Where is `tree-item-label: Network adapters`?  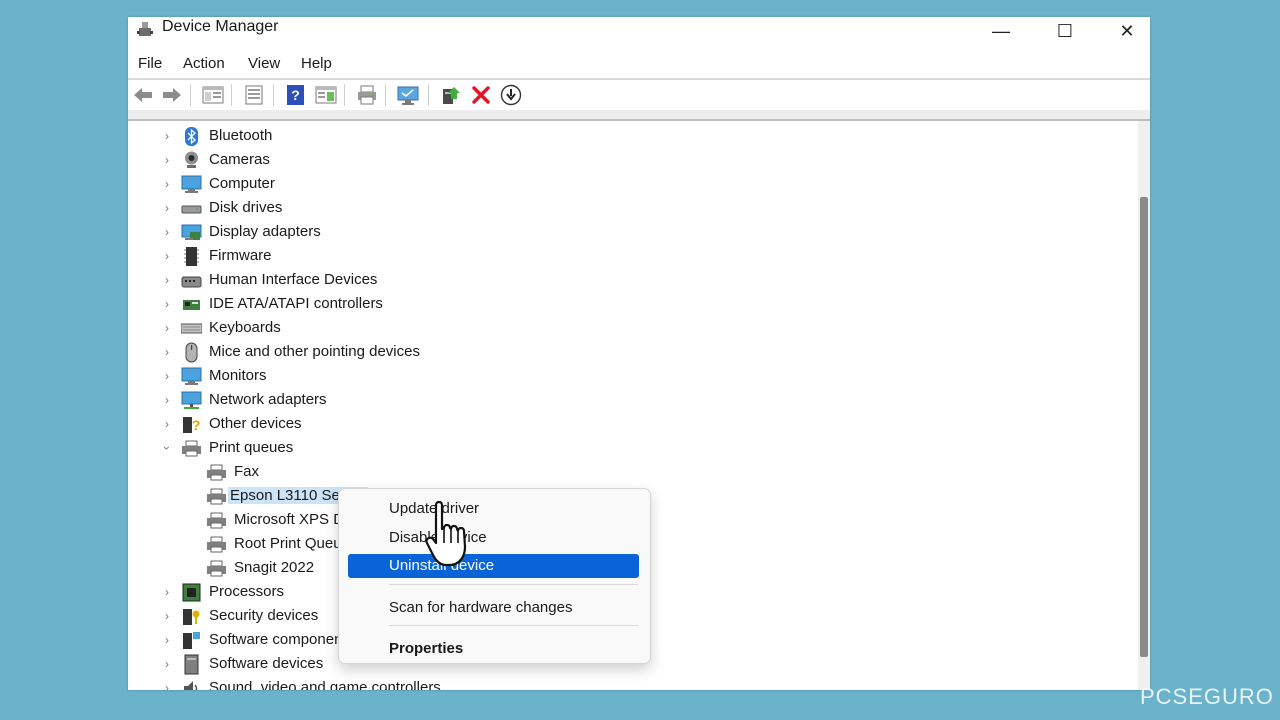
tree-item-label: Network adapters is located at coordinates (268, 399).